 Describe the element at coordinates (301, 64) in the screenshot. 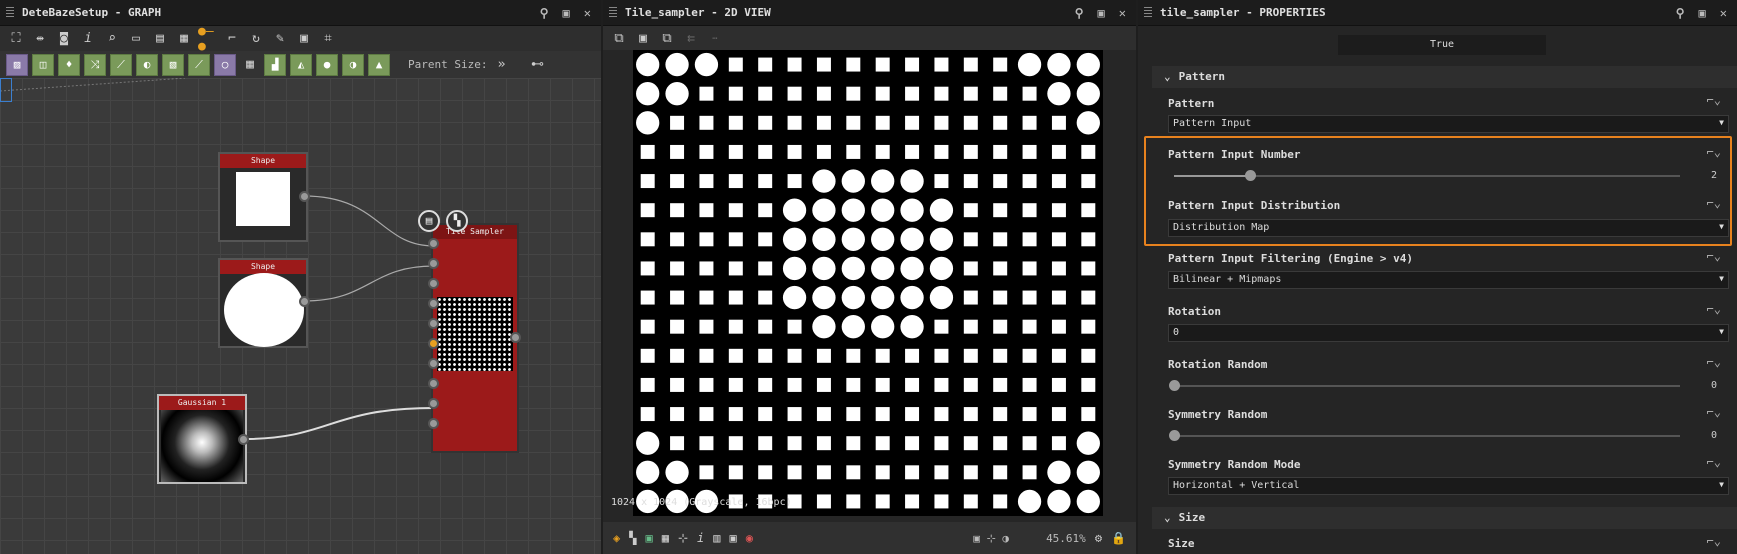

I see `paint-icon: ◭` at that location.